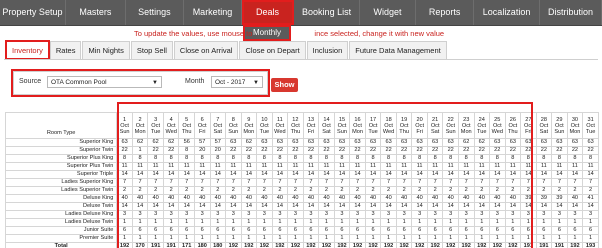 The width and height of the screenshot is (602, 248). I want to click on nav-item-widget: Widget, so click(388, 12).